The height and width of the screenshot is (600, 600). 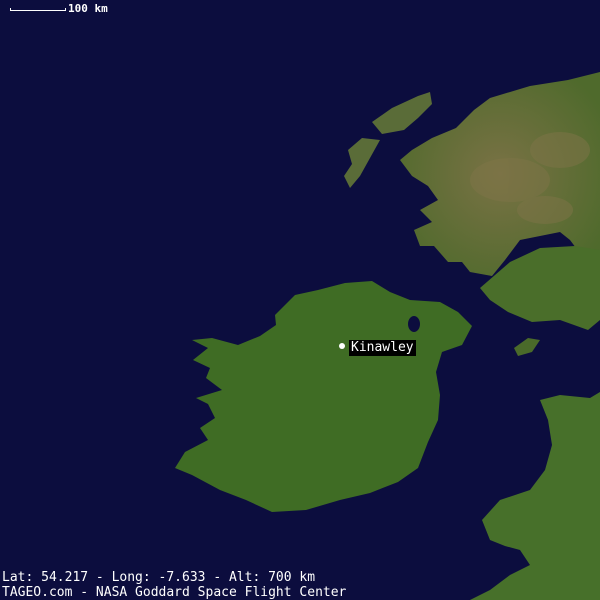 I want to click on isle-of-man, so click(x=527, y=347).